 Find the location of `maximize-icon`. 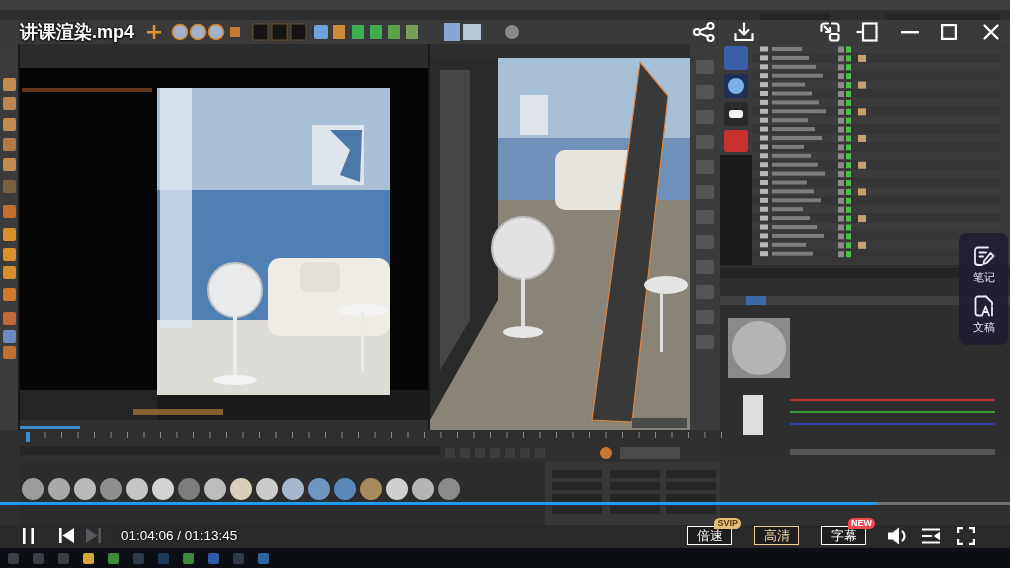

maximize-icon is located at coordinates (949, 32).